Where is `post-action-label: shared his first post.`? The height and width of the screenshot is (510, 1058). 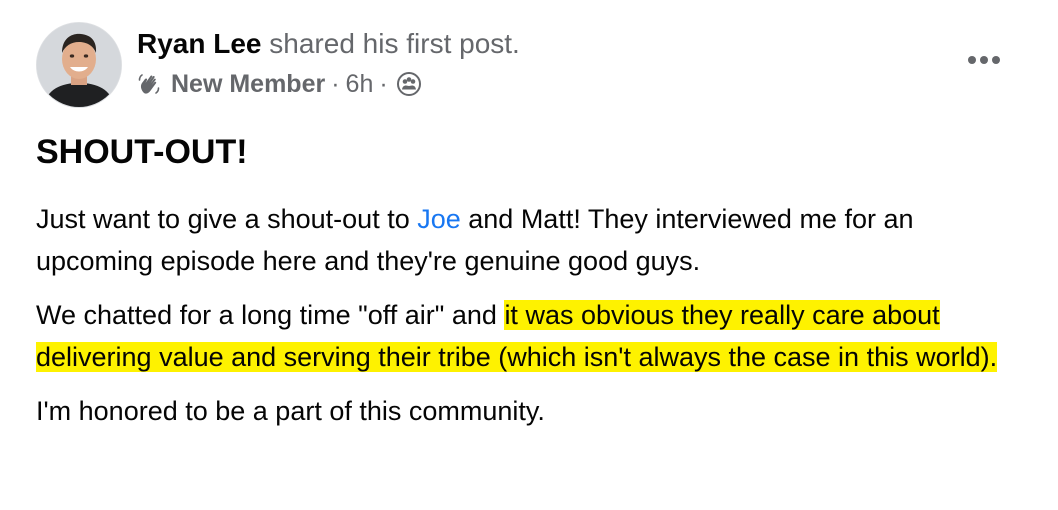 post-action-label: shared his first post. is located at coordinates (394, 43).